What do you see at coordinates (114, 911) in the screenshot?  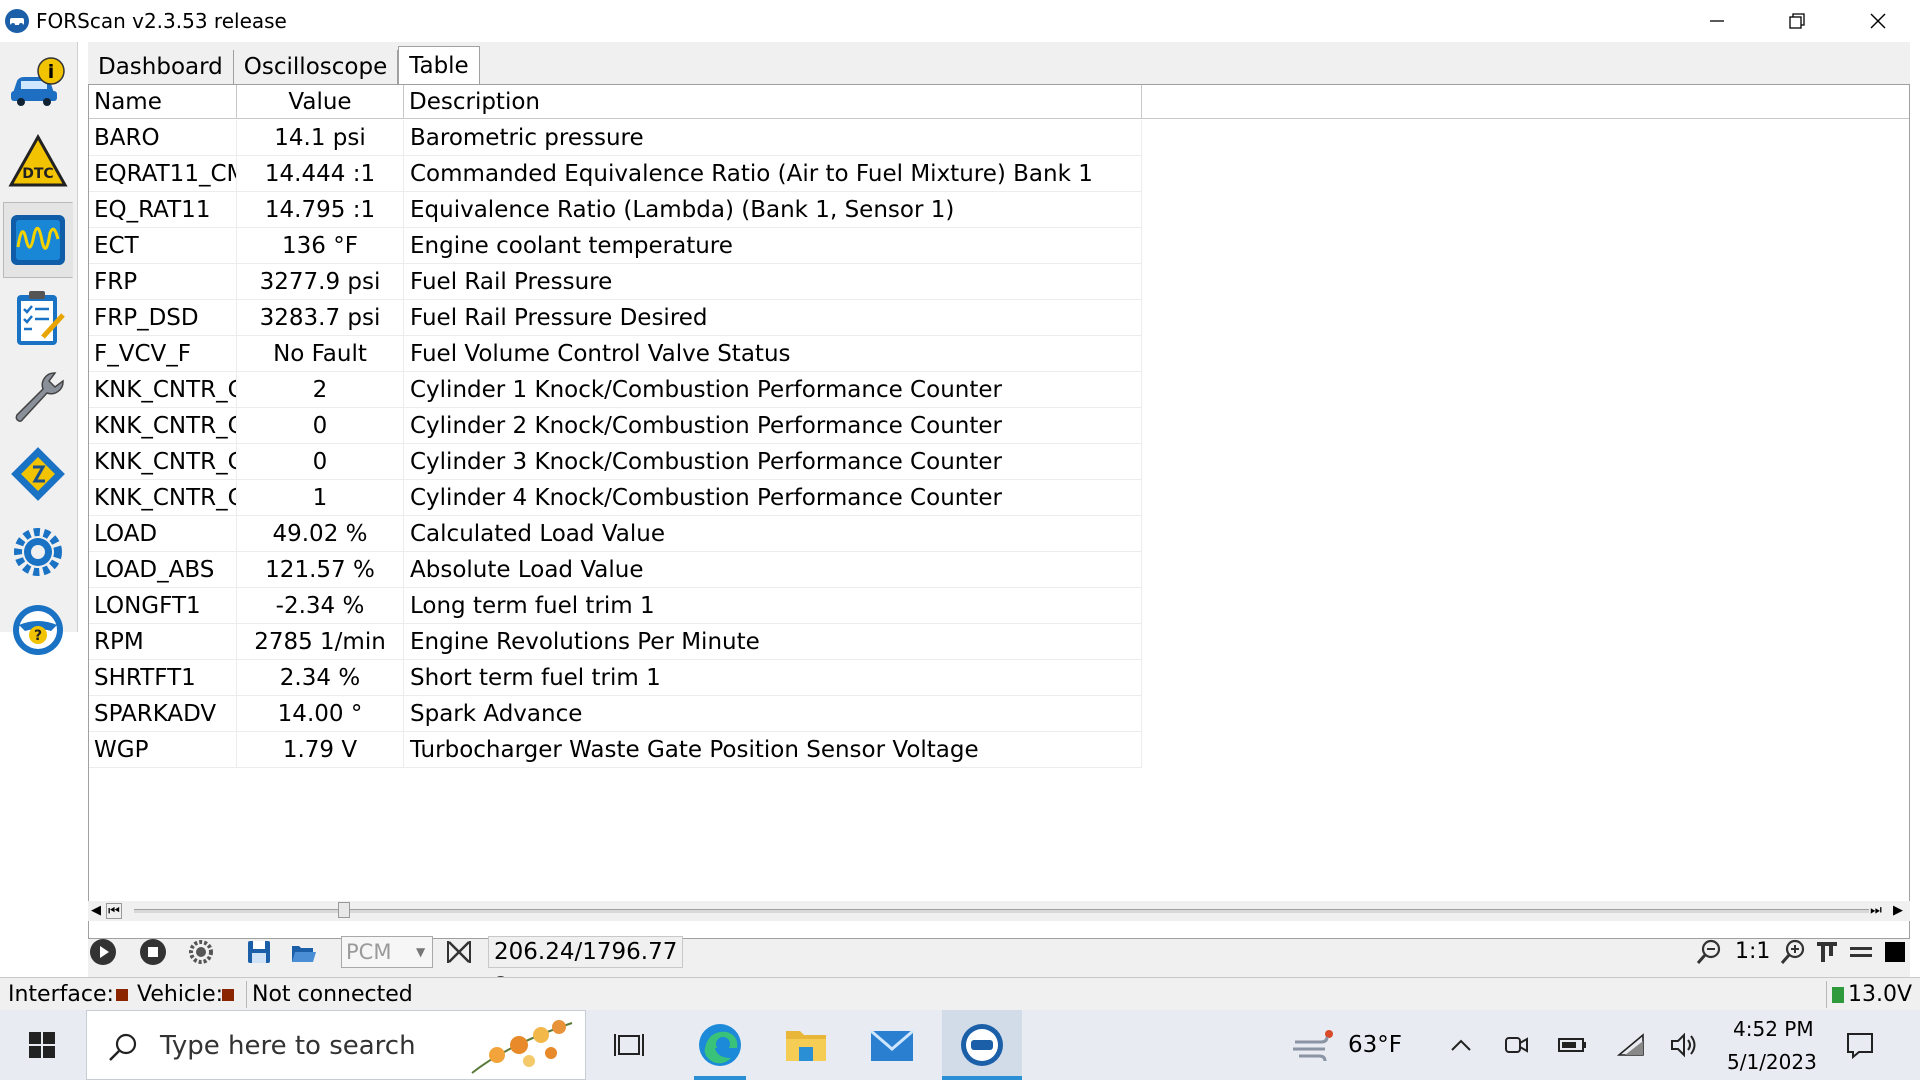 I see `scroll-start-icon: ⏮` at bounding box center [114, 911].